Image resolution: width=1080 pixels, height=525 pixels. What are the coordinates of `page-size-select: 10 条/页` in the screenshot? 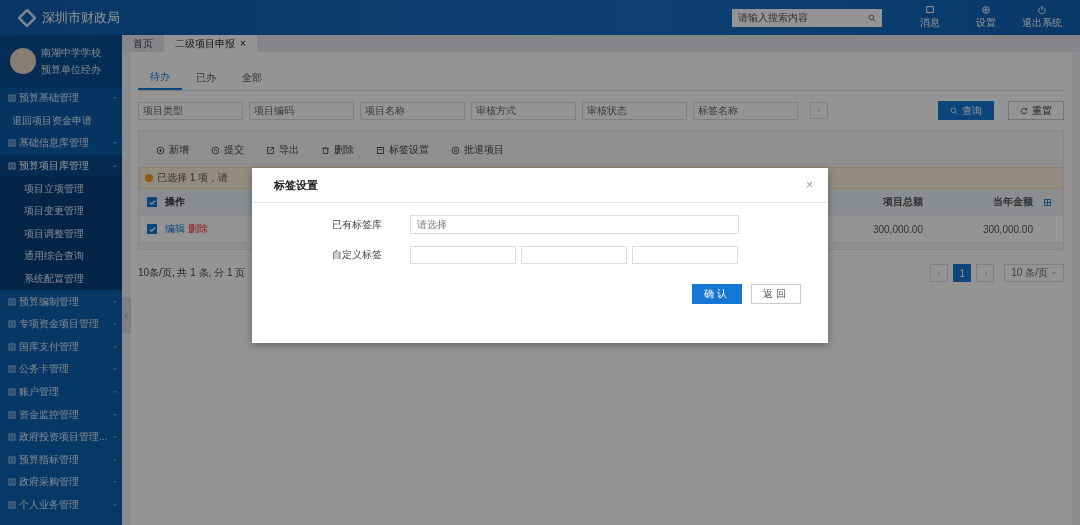 It's located at (1034, 273).